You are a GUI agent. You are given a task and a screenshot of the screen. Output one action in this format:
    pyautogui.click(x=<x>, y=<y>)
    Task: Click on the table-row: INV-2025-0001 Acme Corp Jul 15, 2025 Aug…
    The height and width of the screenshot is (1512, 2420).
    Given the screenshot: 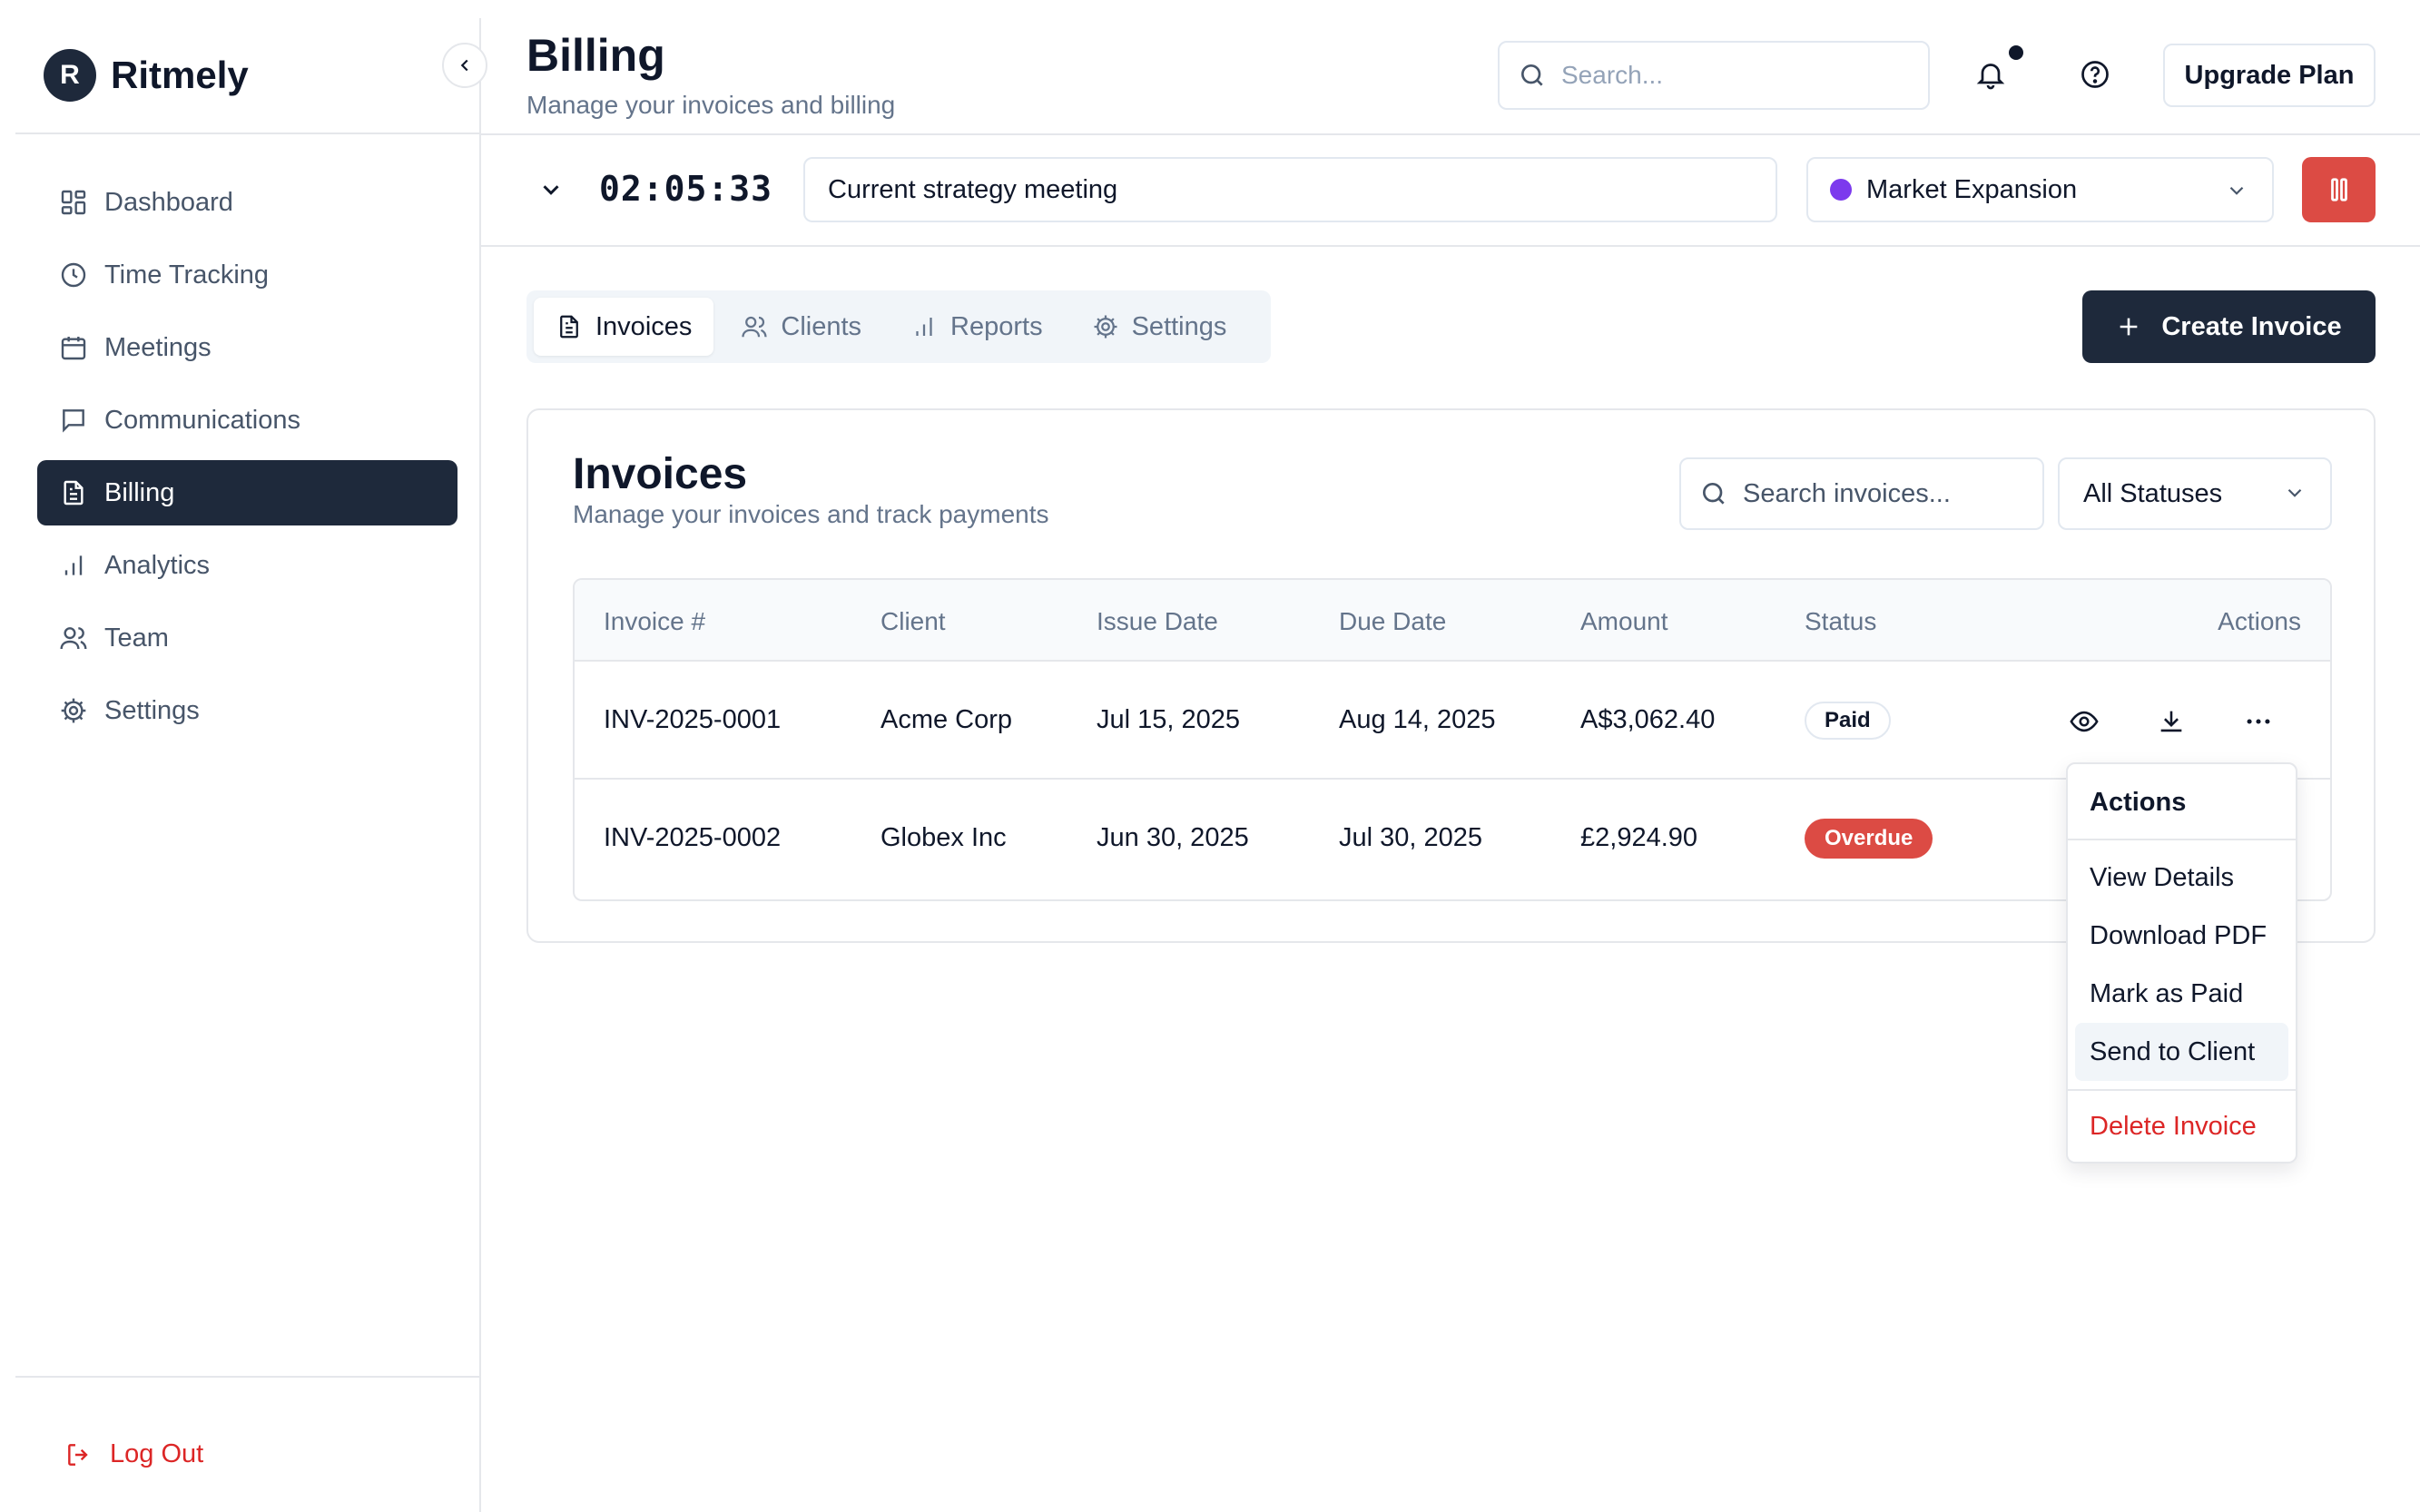 What is the action you would take?
    pyautogui.click(x=1453, y=721)
    